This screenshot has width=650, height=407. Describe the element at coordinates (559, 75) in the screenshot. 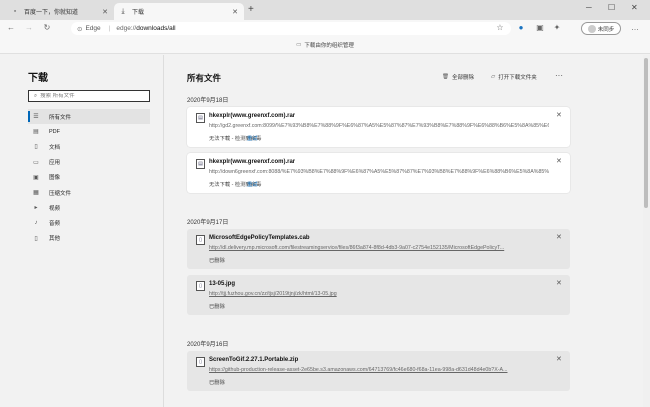

I see `more-options-icon: ···` at that location.